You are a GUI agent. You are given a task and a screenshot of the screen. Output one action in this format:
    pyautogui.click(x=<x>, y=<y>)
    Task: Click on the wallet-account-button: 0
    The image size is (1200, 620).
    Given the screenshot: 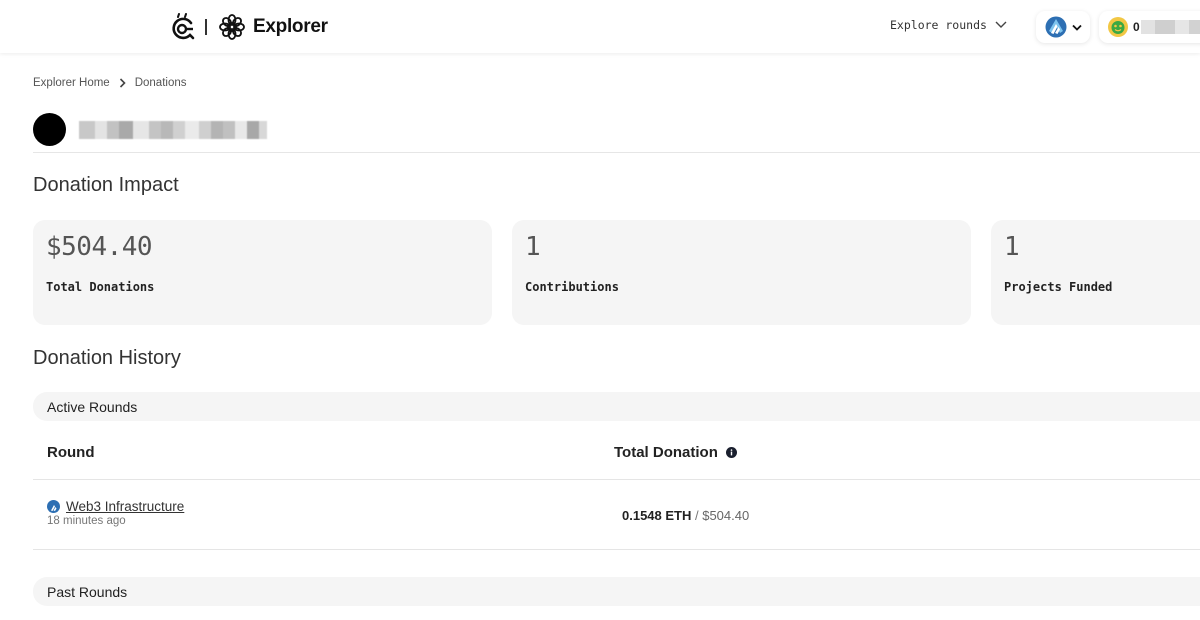 What is the action you would take?
    pyautogui.click(x=1149, y=27)
    